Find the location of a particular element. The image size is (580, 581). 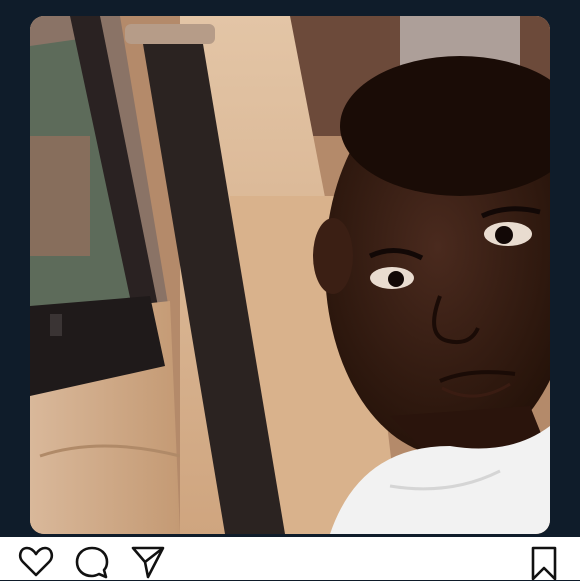

heart-icon is located at coordinates (36, 561).